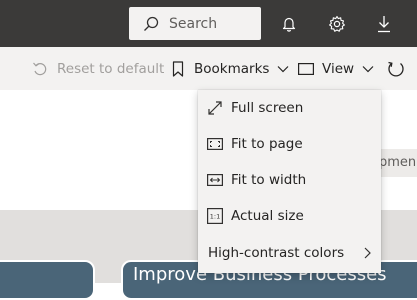 The height and width of the screenshot is (300, 417). Describe the element at coordinates (178, 68) in the screenshot. I see `bookmark-icon` at that location.